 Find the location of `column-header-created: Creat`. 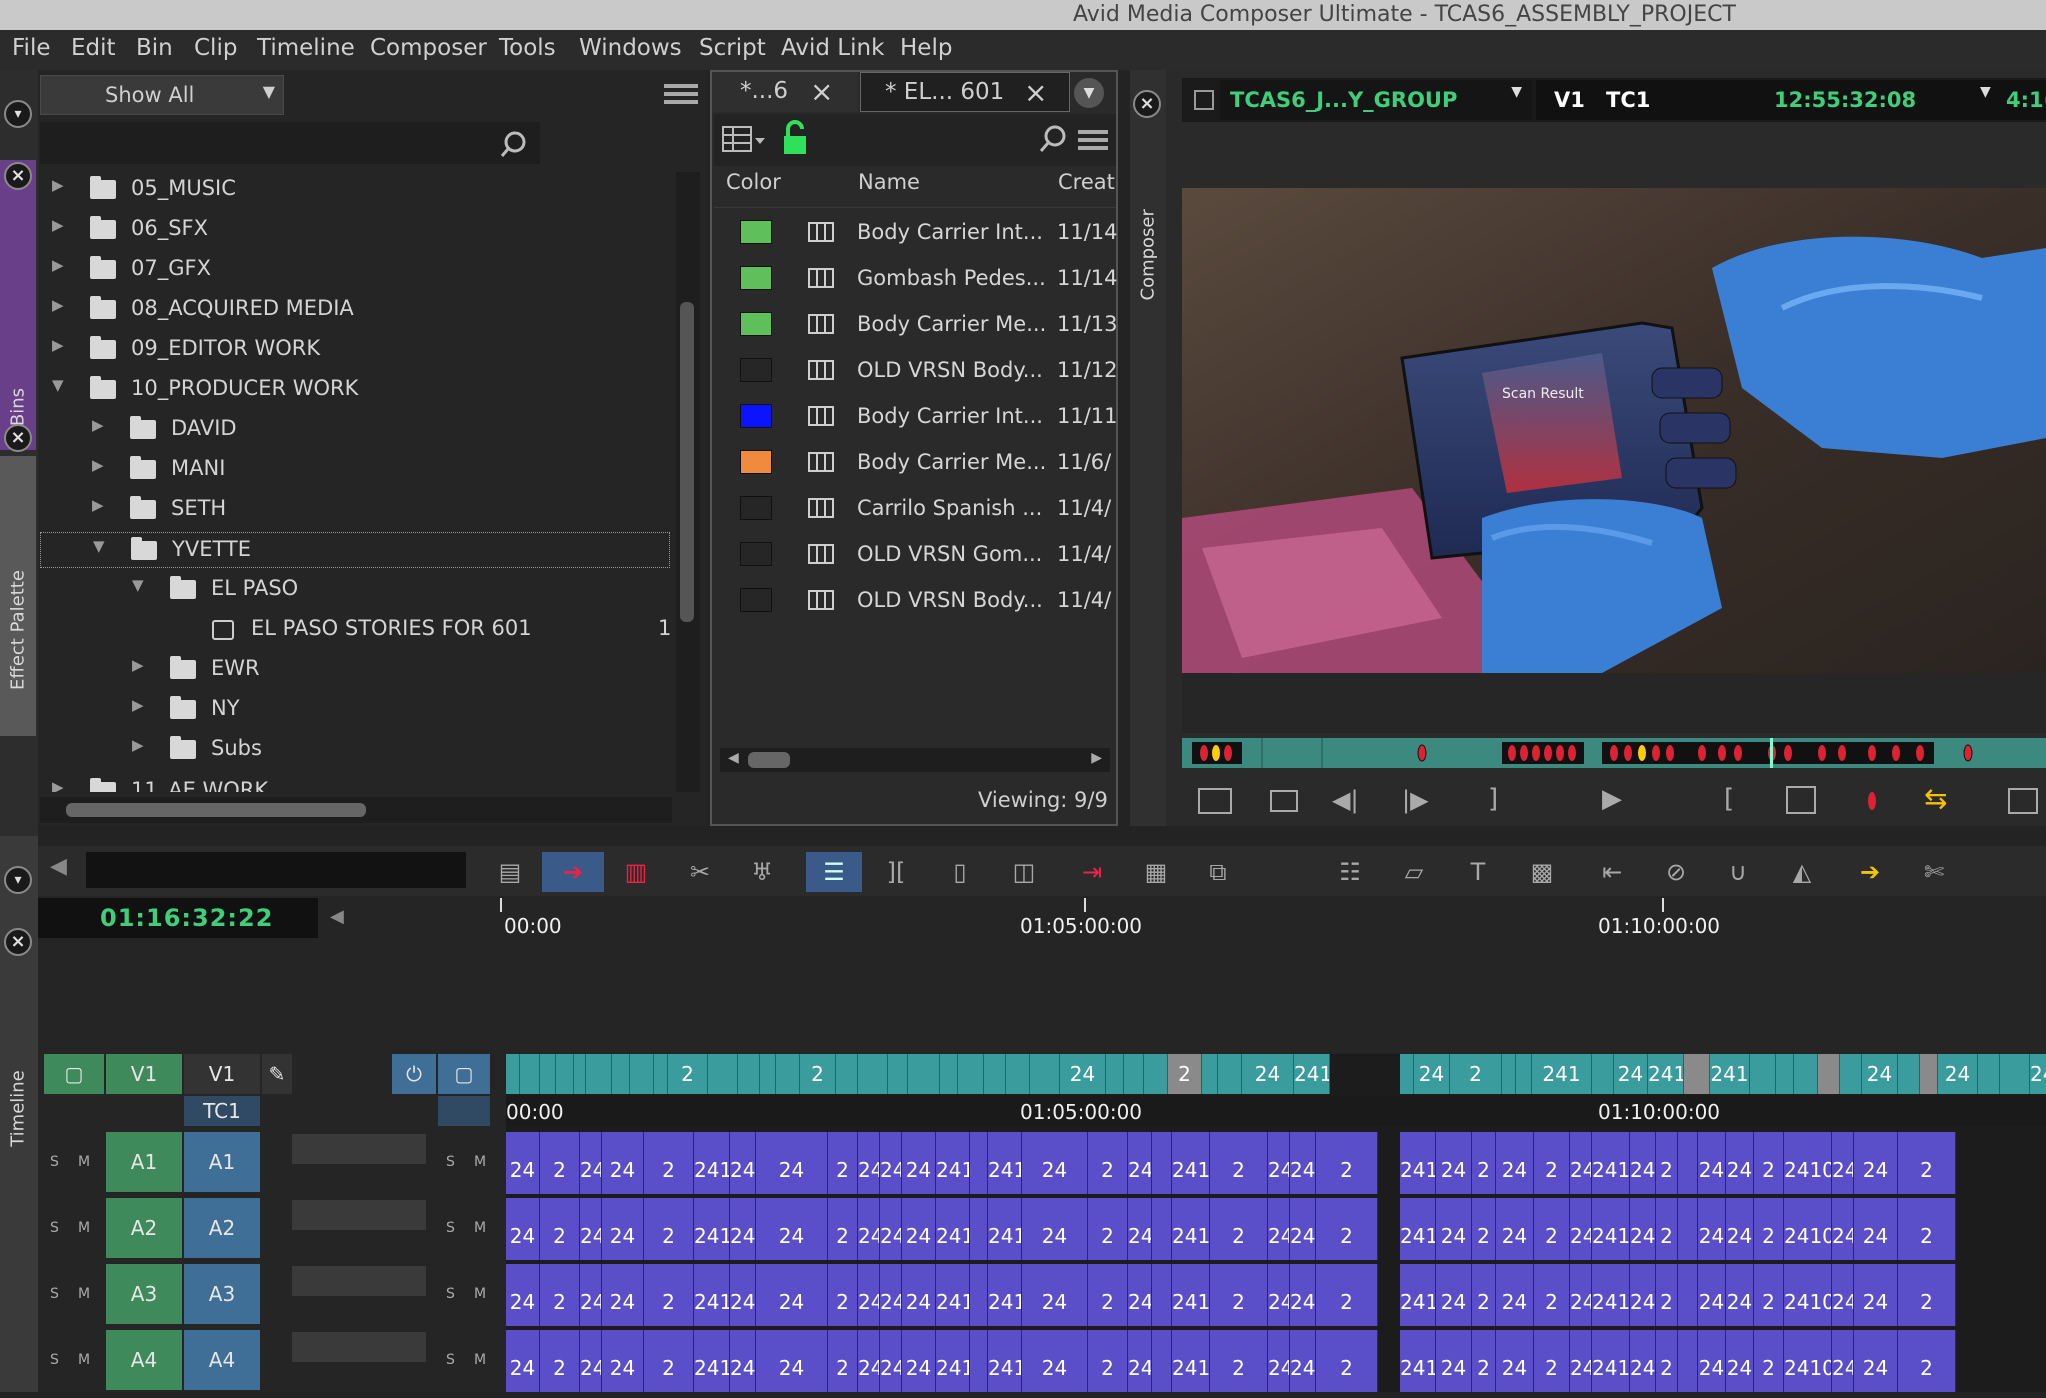

column-header-created: Creat is located at coordinates (1086, 187).